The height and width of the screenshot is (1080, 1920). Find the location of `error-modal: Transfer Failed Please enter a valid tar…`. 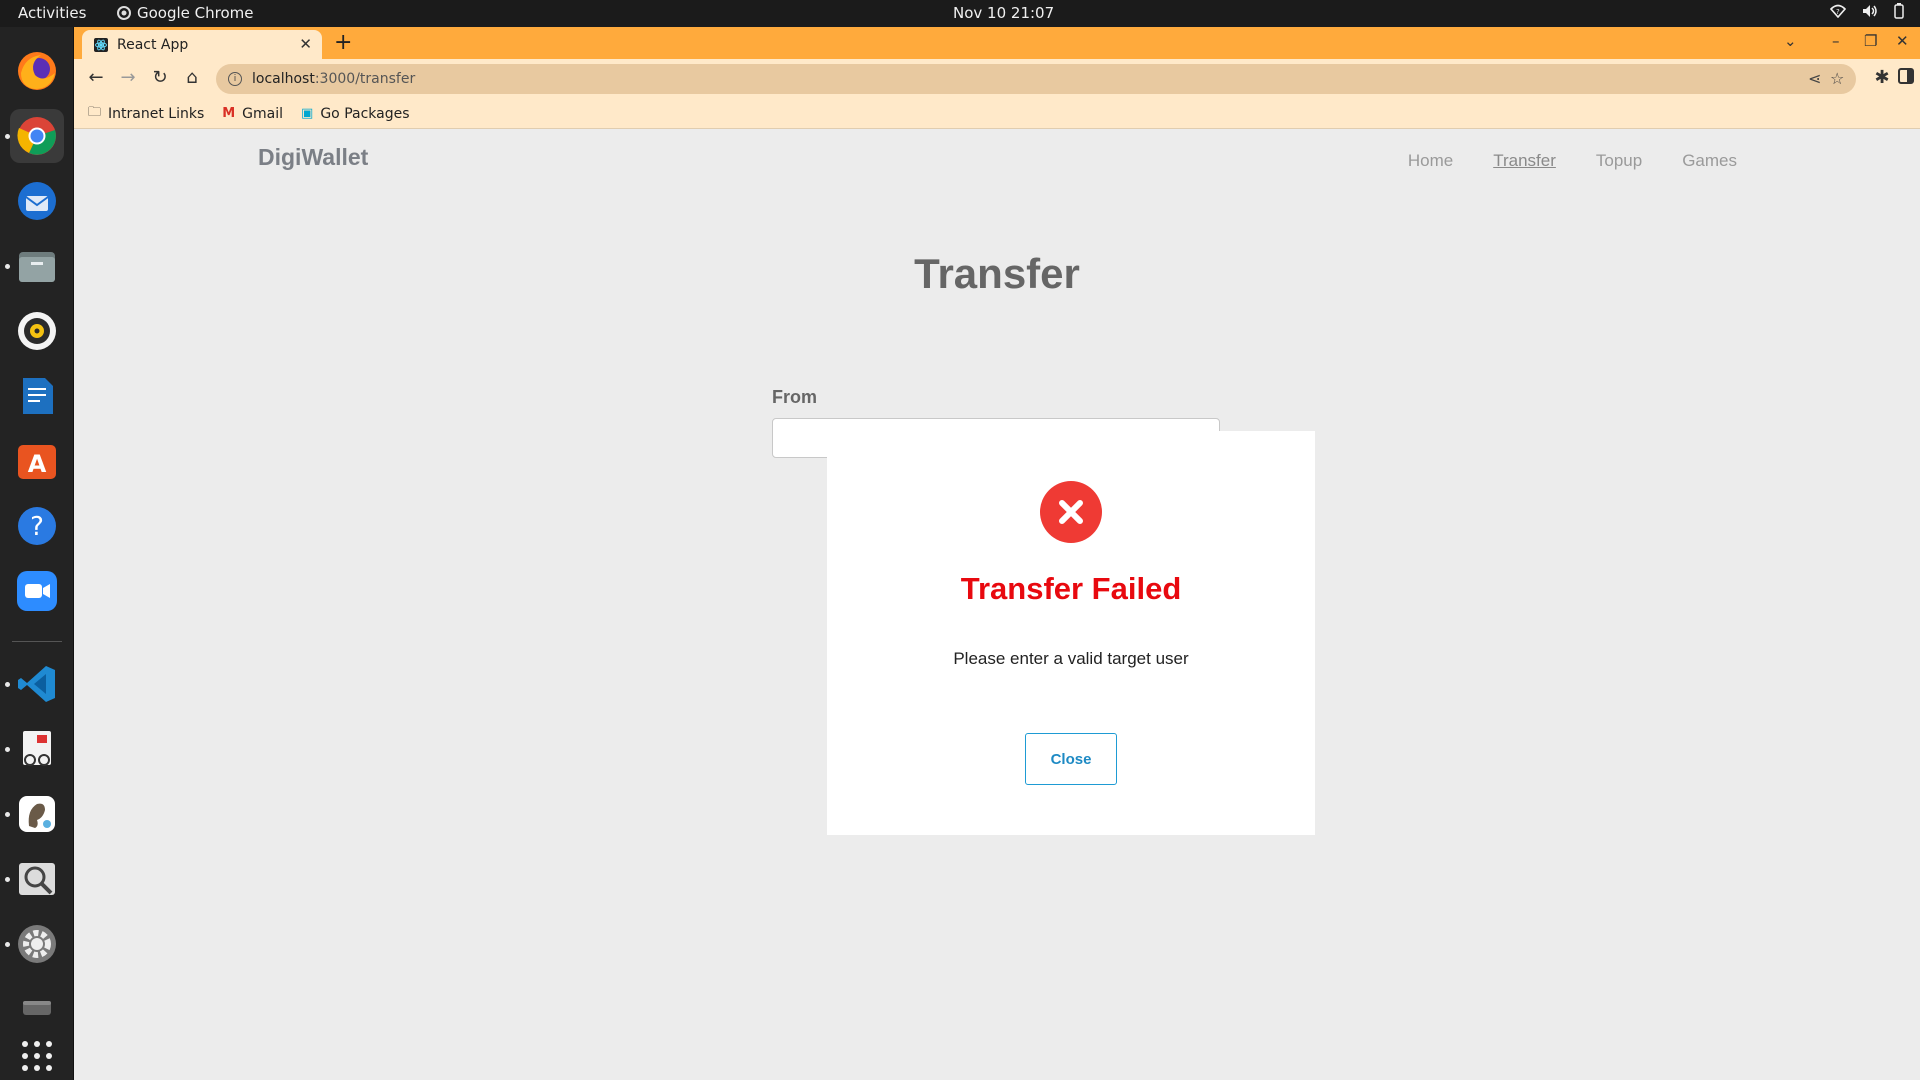

error-modal: Transfer Failed Please enter a valid tar… is located at coordinates (1071, 633).